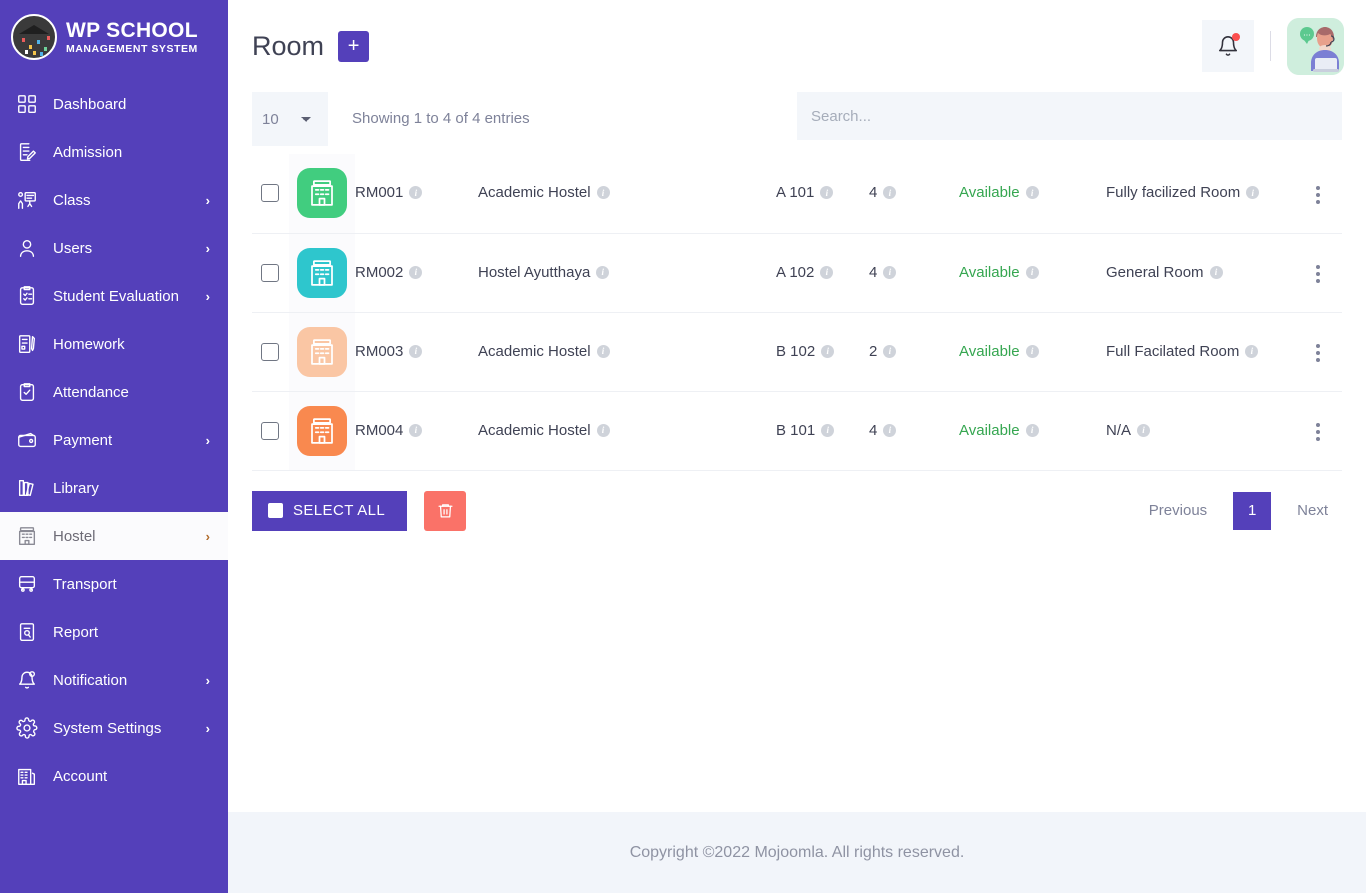  Describe the element at coordinates (114, 344) in the screenshot. I see `sidebar-item-homework: Homework` at that location.